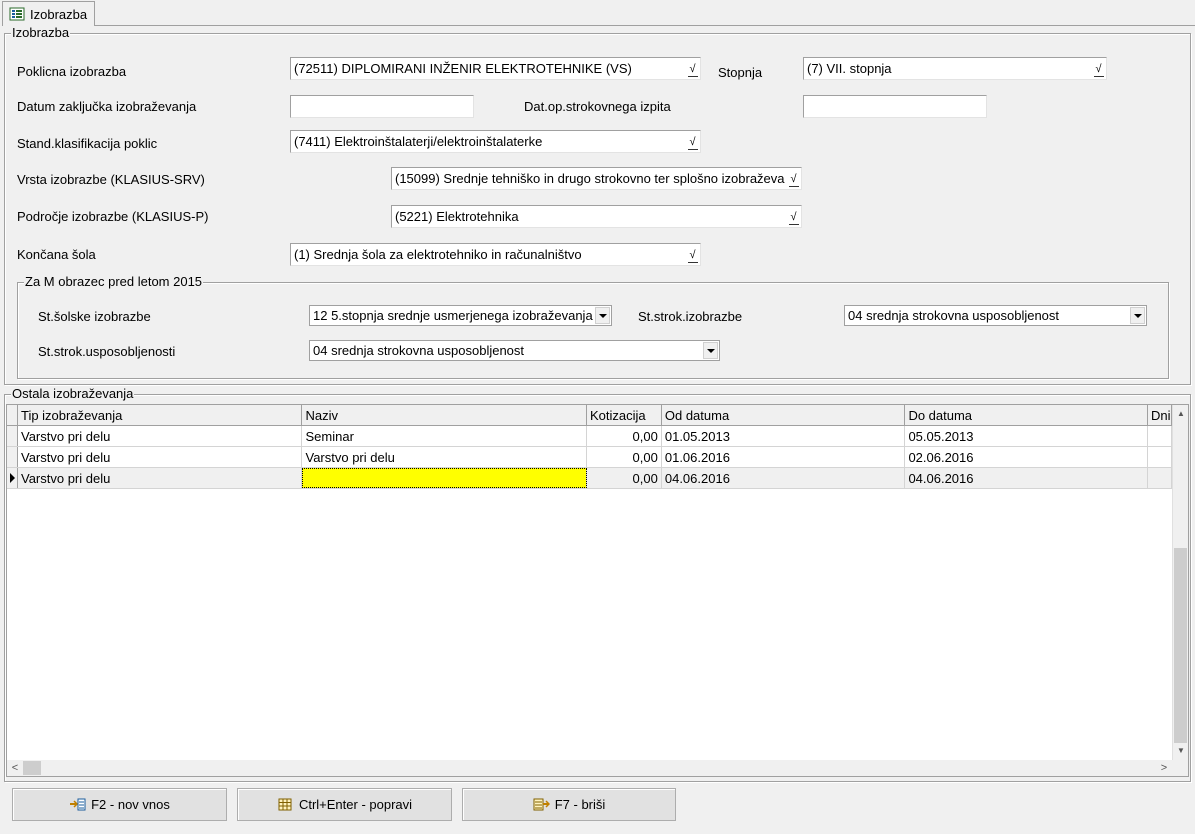  Describe the element at coordinates (56, 254) in the screenshot. I see `sola-label: Končana šola` at that location.